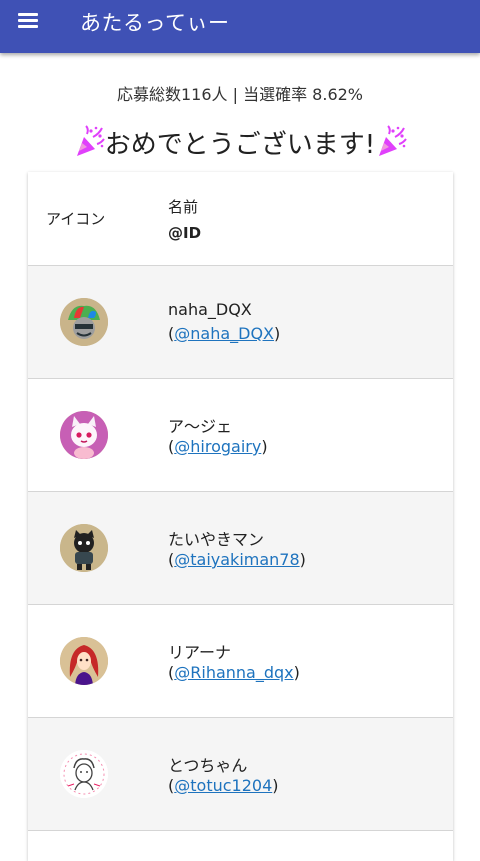 The width and height of the screenshot is (480, 861). I want to click on winner-id-link: @Rihanna_dqx, so click(233, 672).